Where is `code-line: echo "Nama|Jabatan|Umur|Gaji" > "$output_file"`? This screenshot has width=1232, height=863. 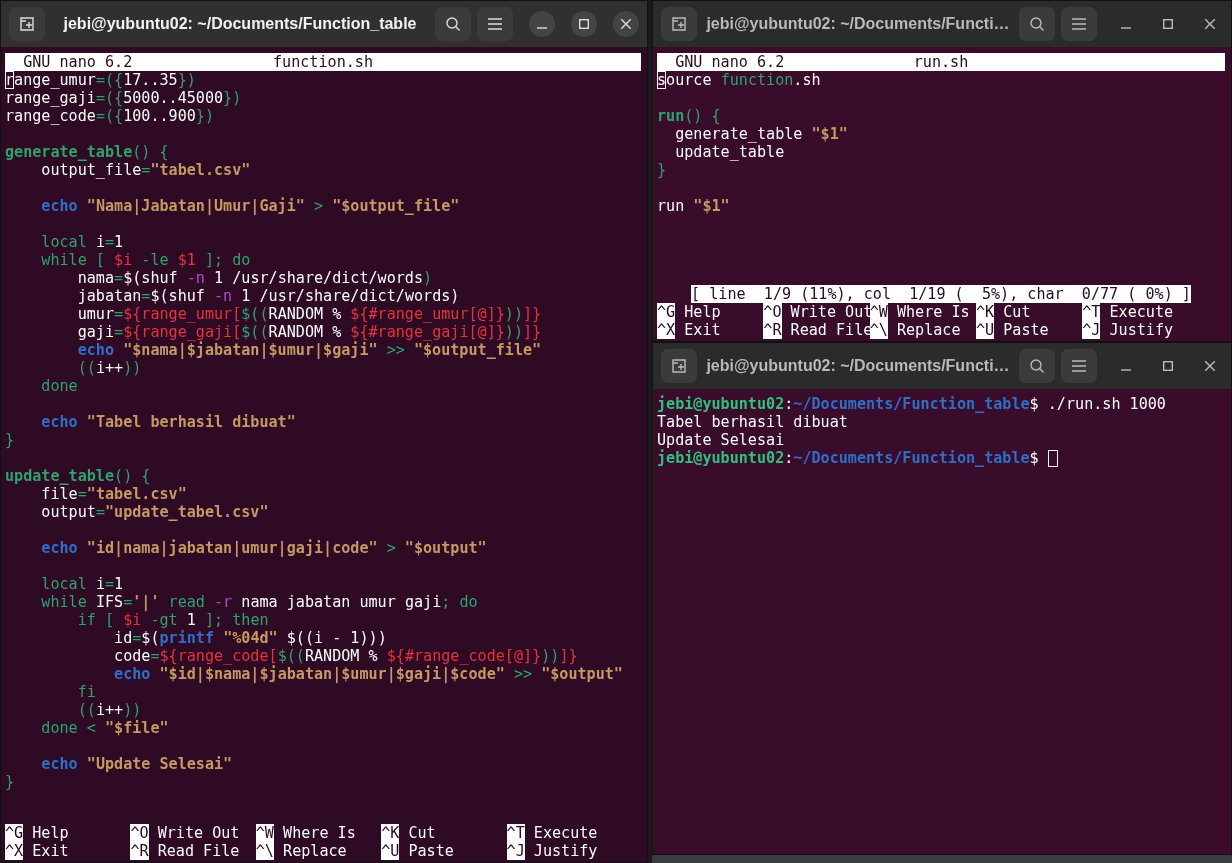 code-line: echo "Nama|Jabatan|Umur|Gaji" > "$output_file" is located at coordinates (250, 206).